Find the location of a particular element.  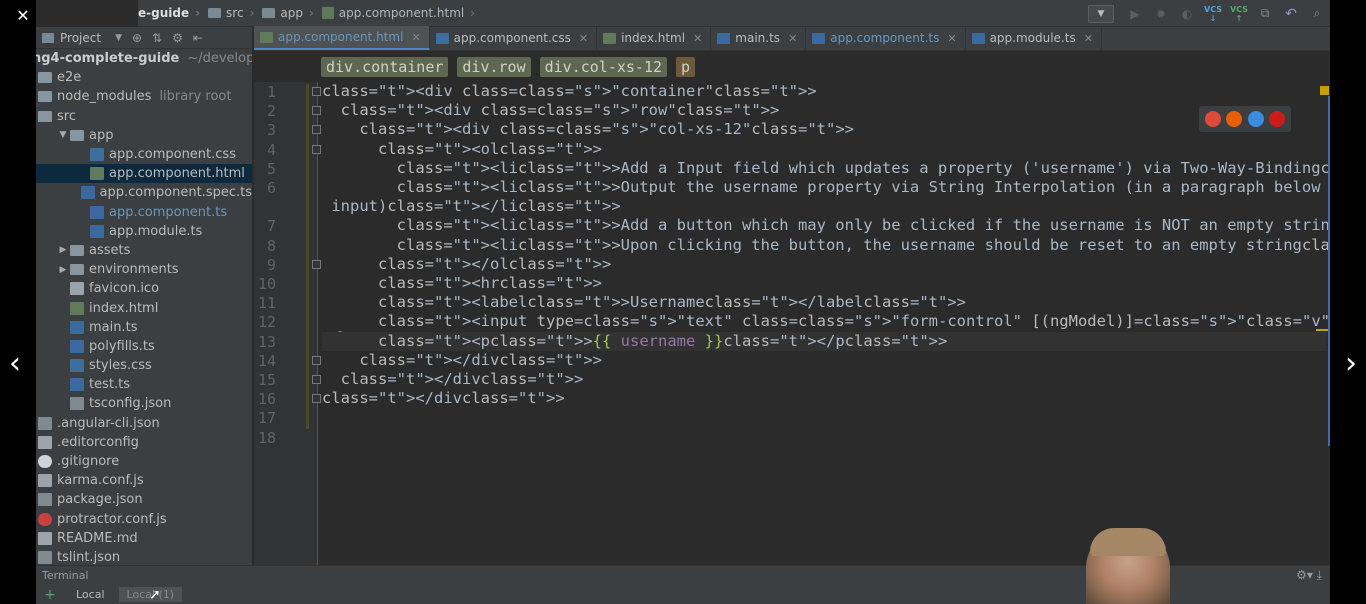

tag-breadcrumb-item: p is located at coordinates (686, 67).